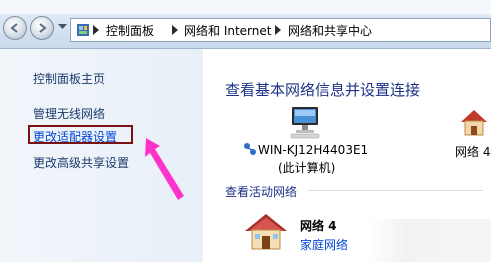 Image resolution: width=491 pixels, height=262 pixels. What do you see at coordinates (130, 30) in the screenshot?
I see `breadcrumb-control-panel: 控制面板` at bounding box center [130, 30].